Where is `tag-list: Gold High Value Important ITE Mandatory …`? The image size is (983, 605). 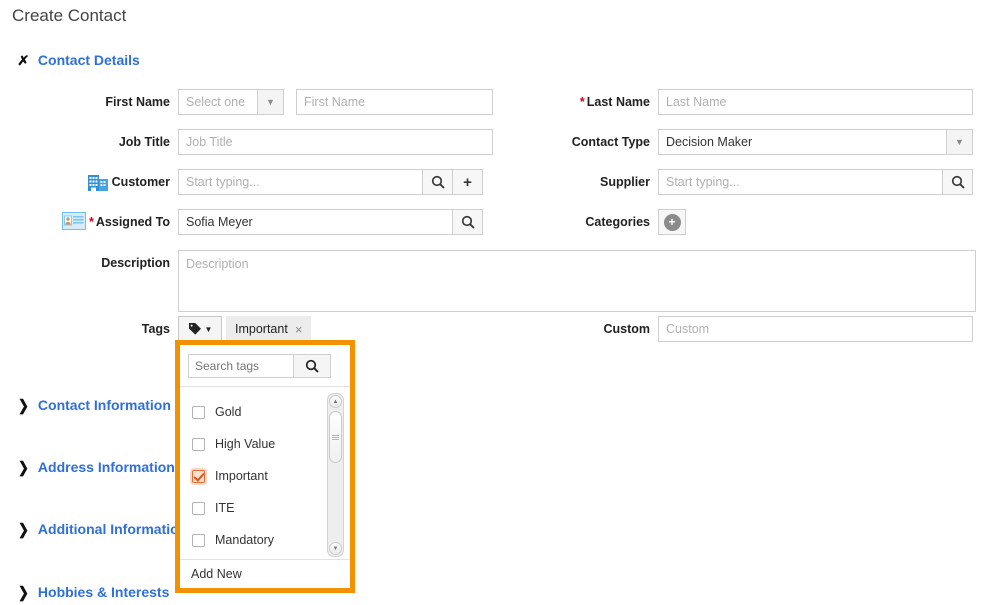 tag-list: Gold High Value Important ITE Mandatory … is located at coordinates (265, 473).